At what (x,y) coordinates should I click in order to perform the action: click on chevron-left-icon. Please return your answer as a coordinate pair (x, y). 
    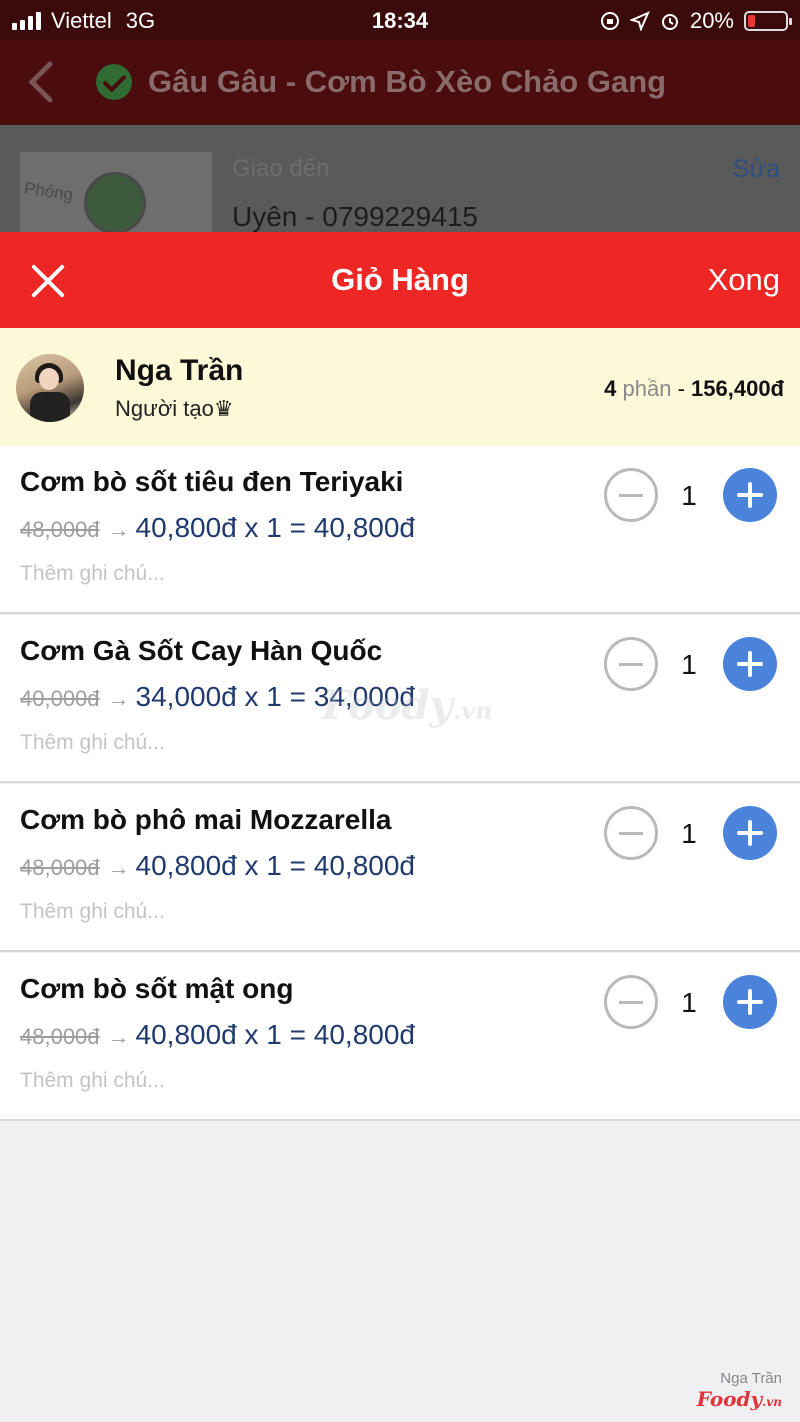
    Looking at the image, I should click on (42, 82).